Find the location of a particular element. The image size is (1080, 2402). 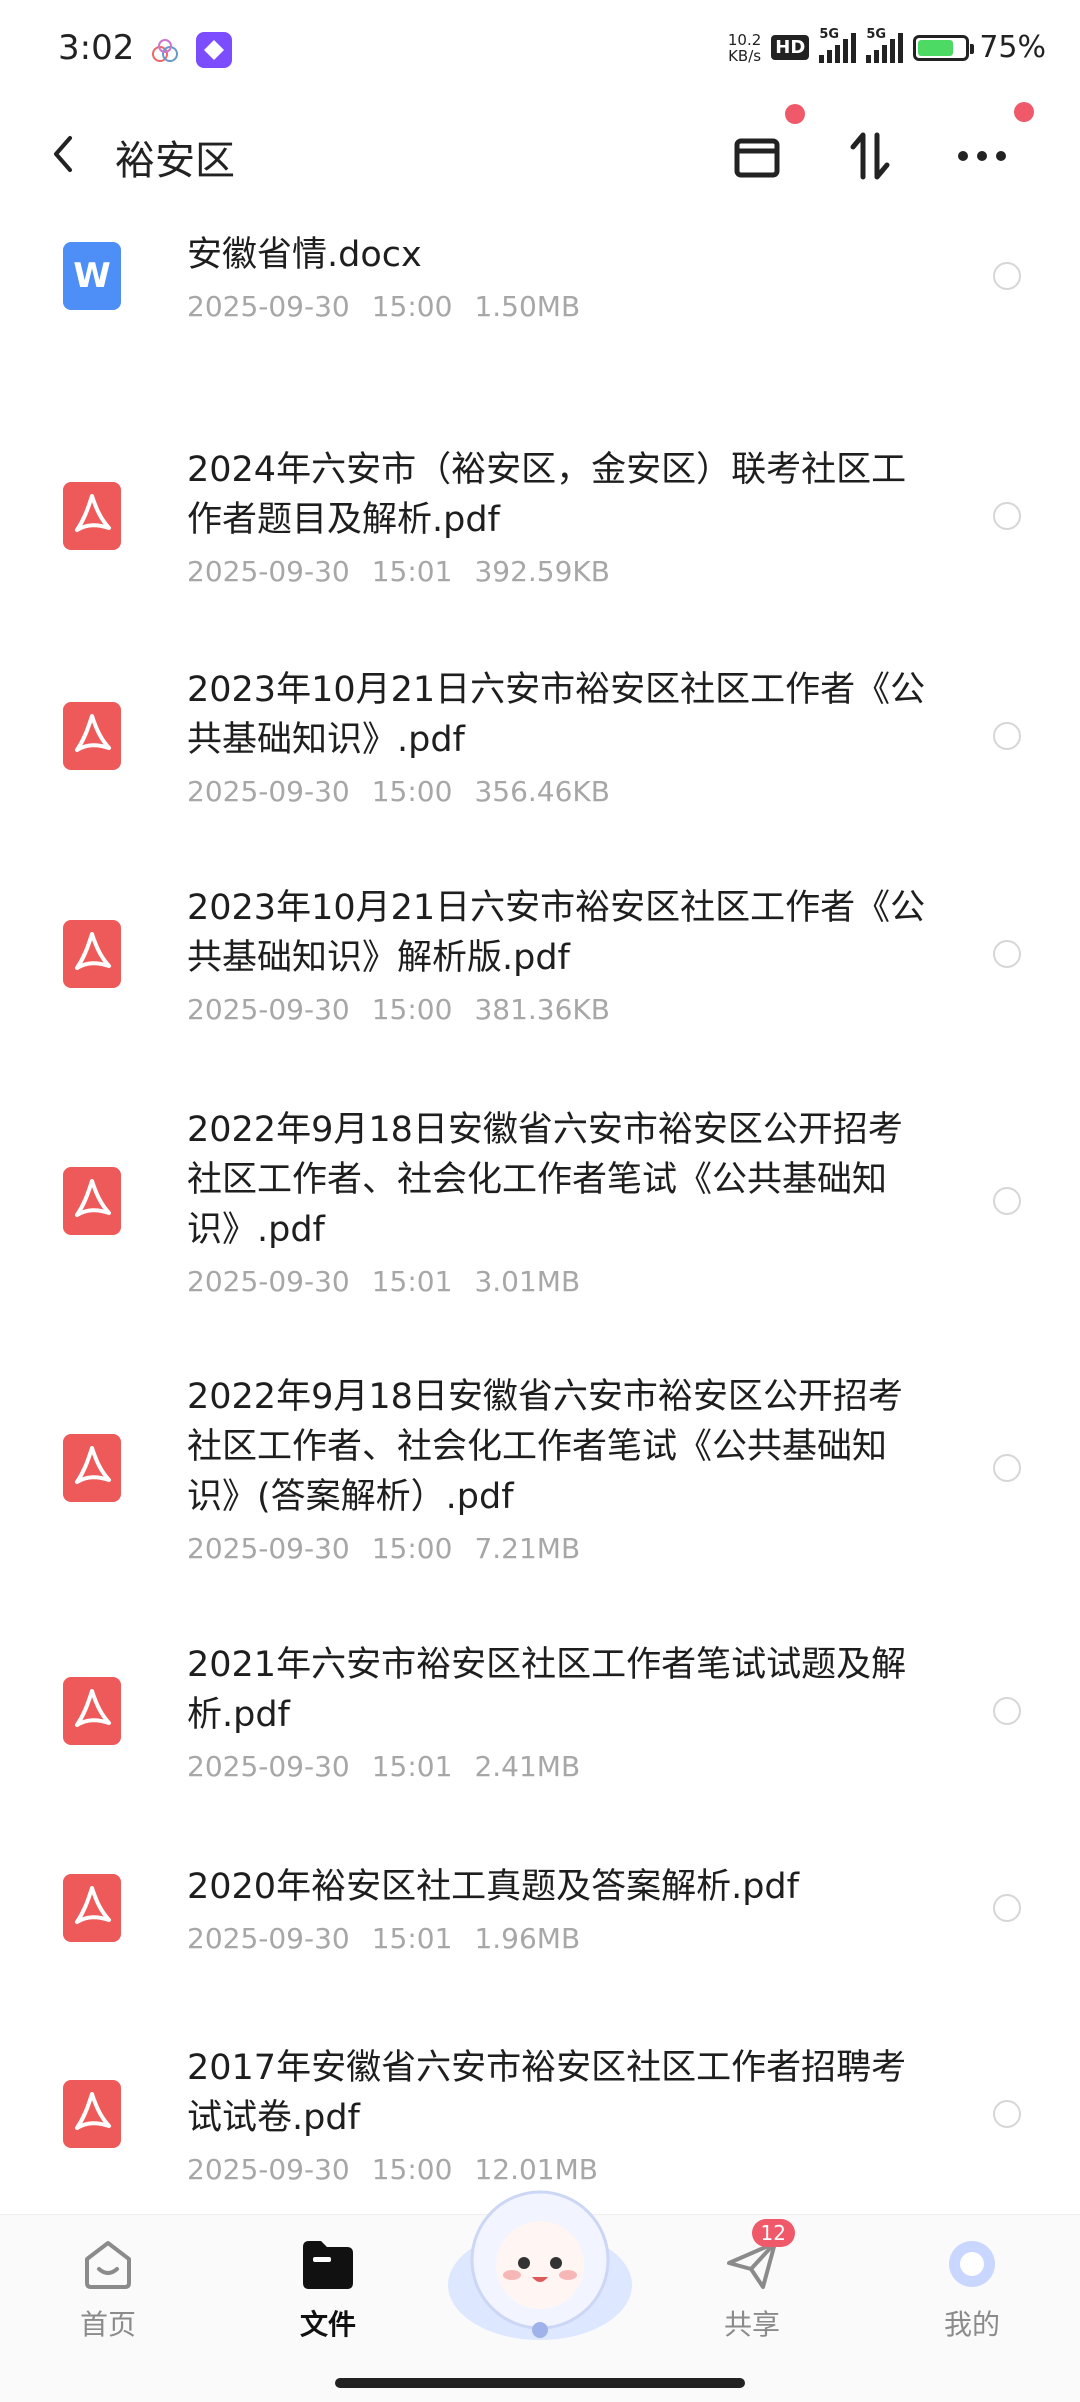

file-meta: 2025-09-30 15:00 381.36KB is located at coordinates (398, 1009).